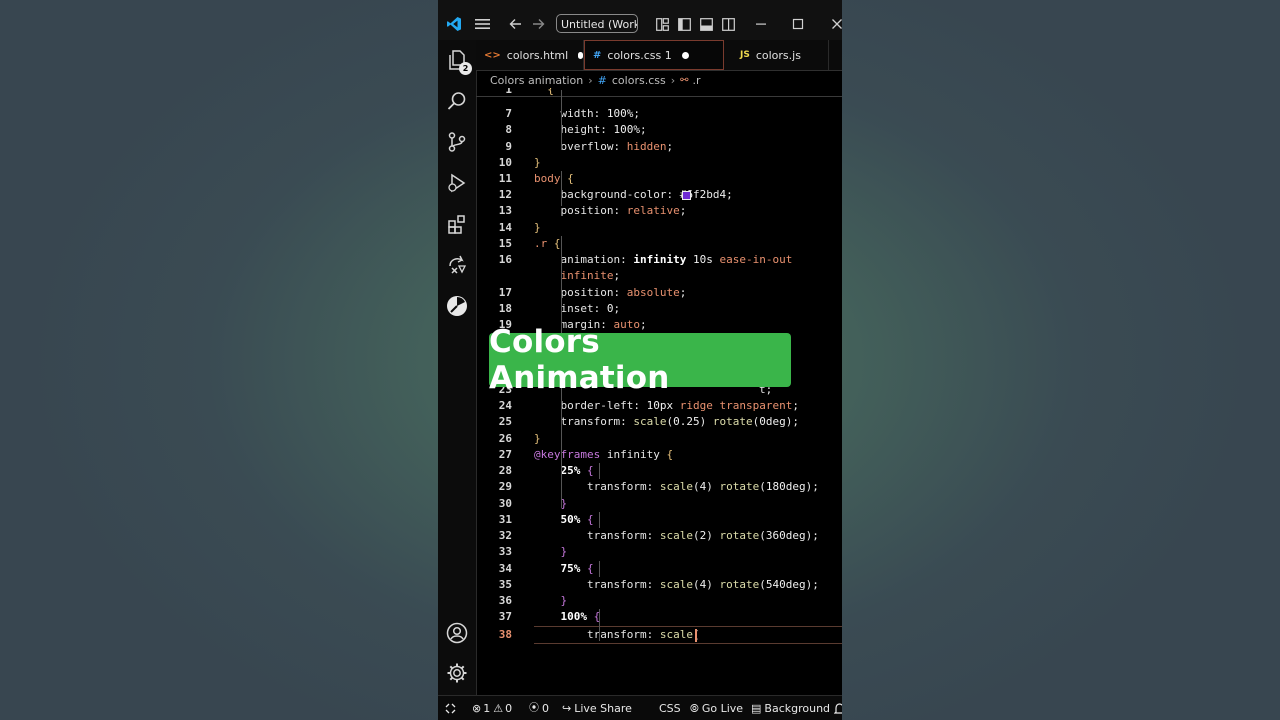  Describe the element at coordinates (505, 454) in the screenshot. I see `line-number: 27` at that location.